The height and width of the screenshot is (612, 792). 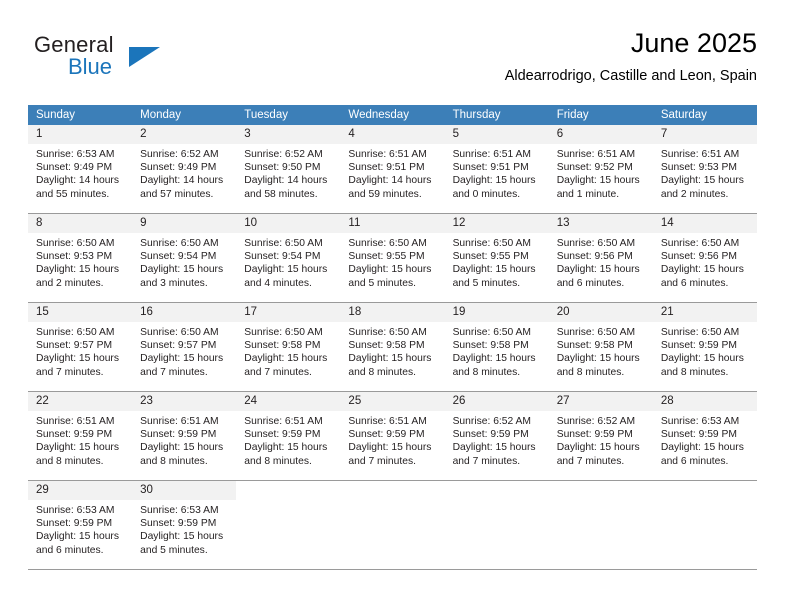 What do you see at coordinates (80, 134) in the screenshot?
I see `day-number: 1` at bounding box center [80, 134].